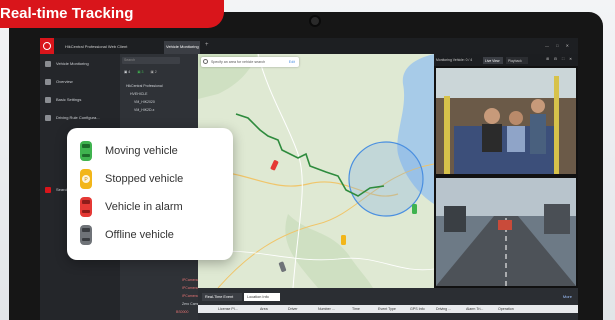  Describe the element at coordinates (567, 296) in the screenshot. I see `more-button: More` at that location.